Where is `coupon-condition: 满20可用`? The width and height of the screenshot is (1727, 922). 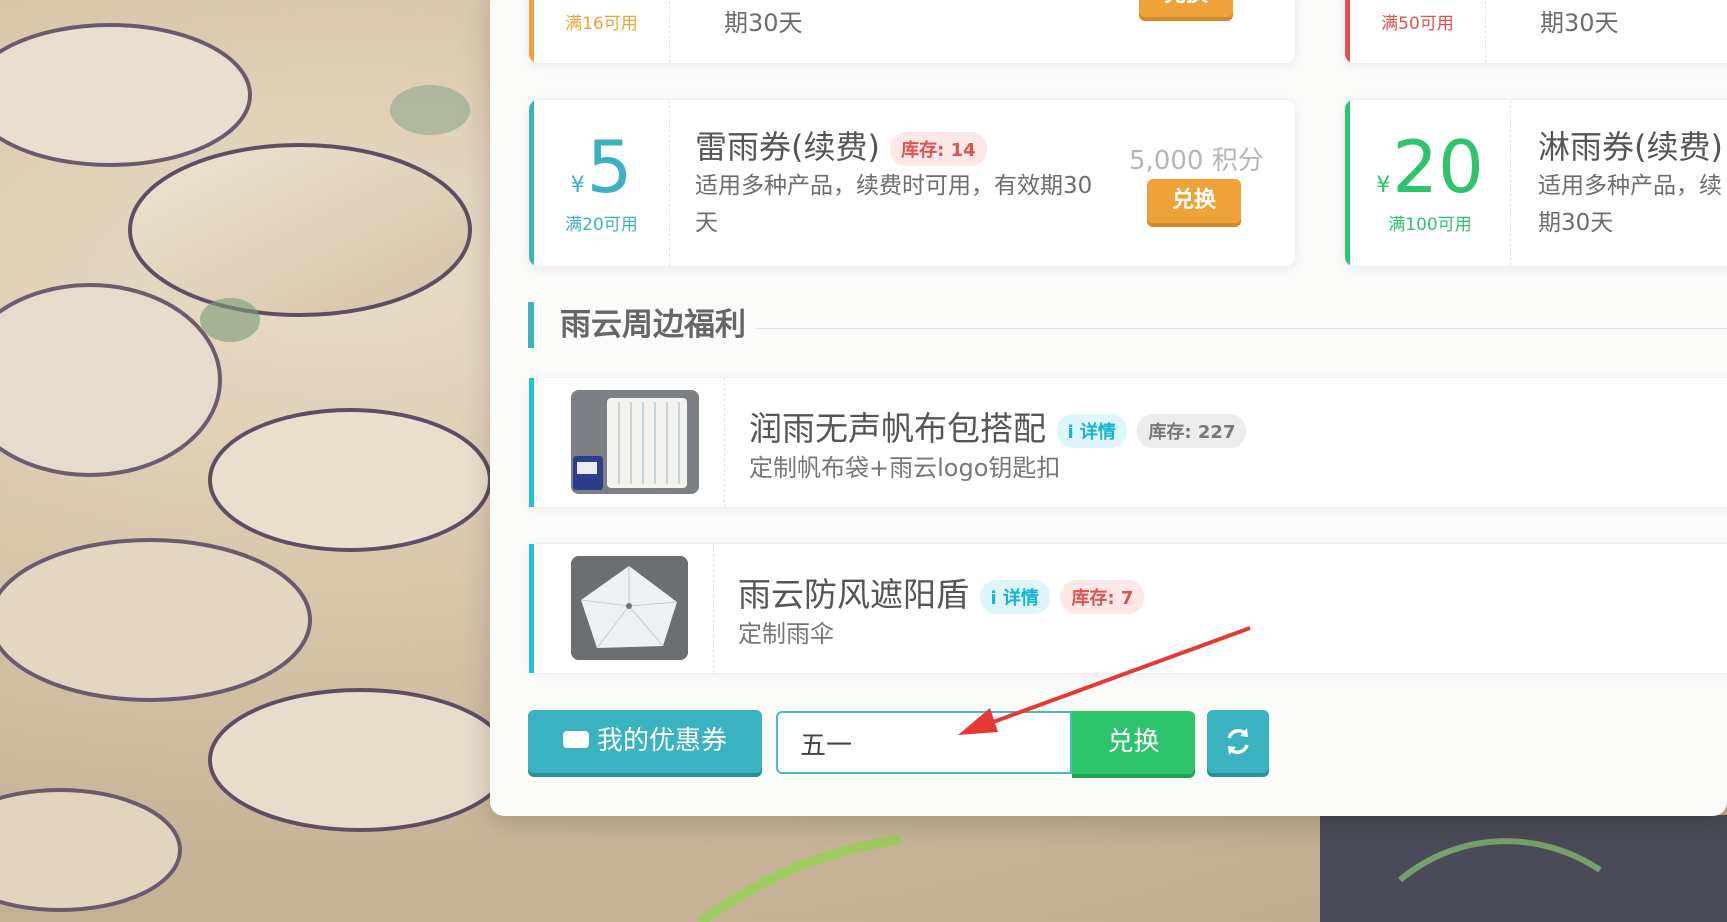
coupon-condition: 满20可用 is located at coordinates (601, 225).